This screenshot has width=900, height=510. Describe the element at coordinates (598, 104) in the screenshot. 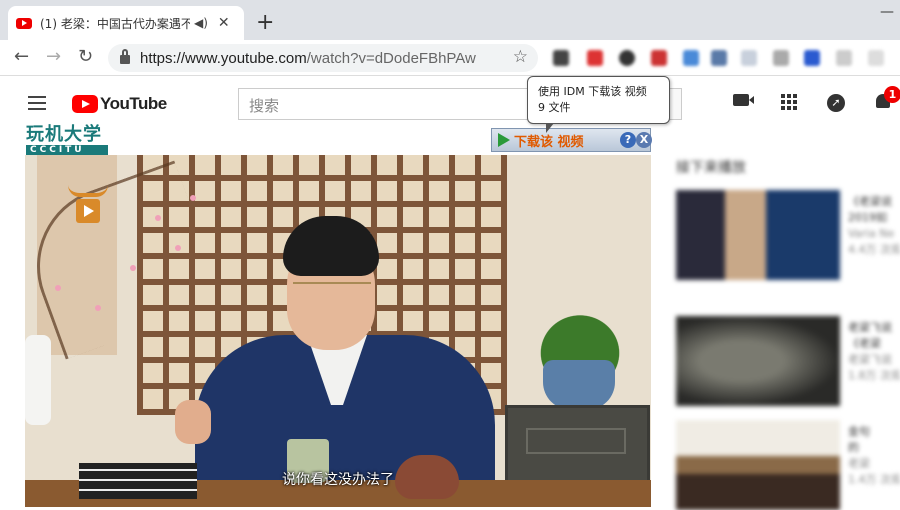

I see `idm-tooltip: 使用 IDM 下载该 视频 9 文件` at that location.